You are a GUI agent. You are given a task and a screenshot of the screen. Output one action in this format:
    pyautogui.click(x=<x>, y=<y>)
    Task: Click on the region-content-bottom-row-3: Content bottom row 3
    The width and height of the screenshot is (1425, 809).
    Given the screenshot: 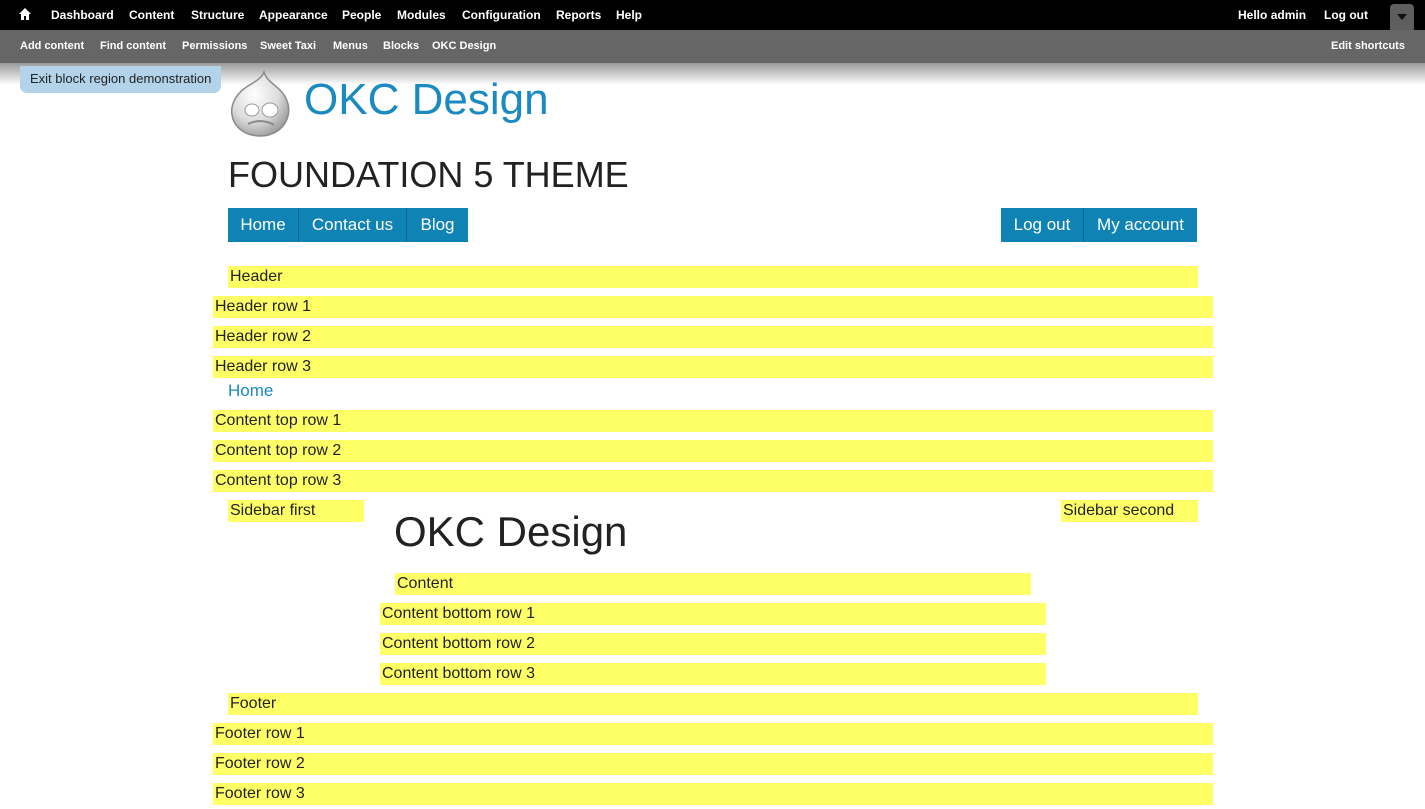 What is the action you would take?
    pyautogui.click(x=713, y=674)
    